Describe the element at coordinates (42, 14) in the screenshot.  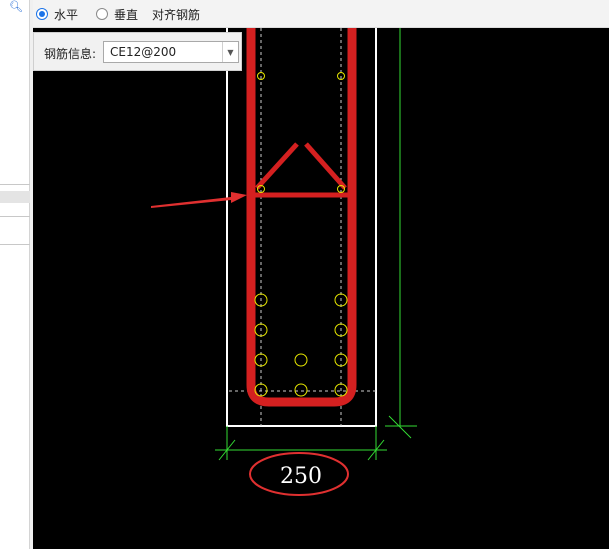
I see `radio-horizontal-indicator` at that location.